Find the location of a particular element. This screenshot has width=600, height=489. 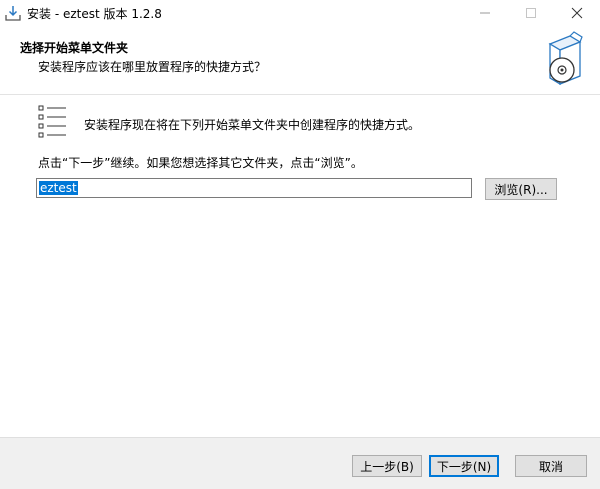

window-title: 安装 - eztest 版本 1.2.8 is located at coordinates (94, 14).